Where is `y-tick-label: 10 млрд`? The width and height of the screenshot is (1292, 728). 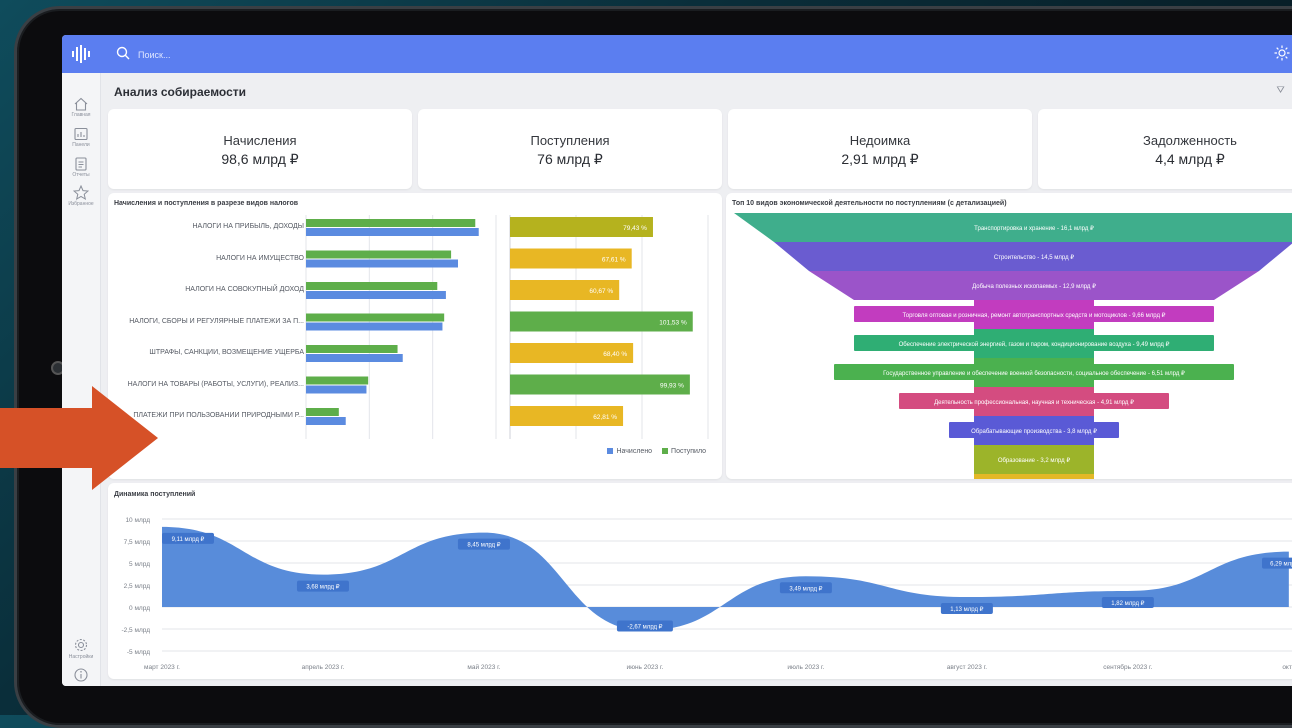
y-tick-label: 10 млрд is located at coordinates (137, 520).